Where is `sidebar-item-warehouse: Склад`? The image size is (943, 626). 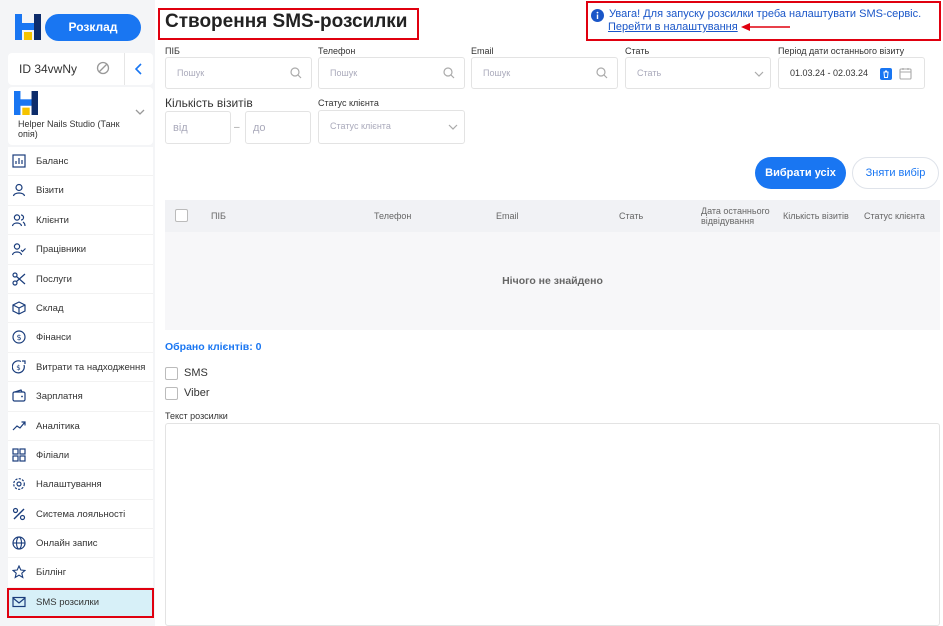 sidebar-item-warehouse: Склад is located at coordinates (80, 308).